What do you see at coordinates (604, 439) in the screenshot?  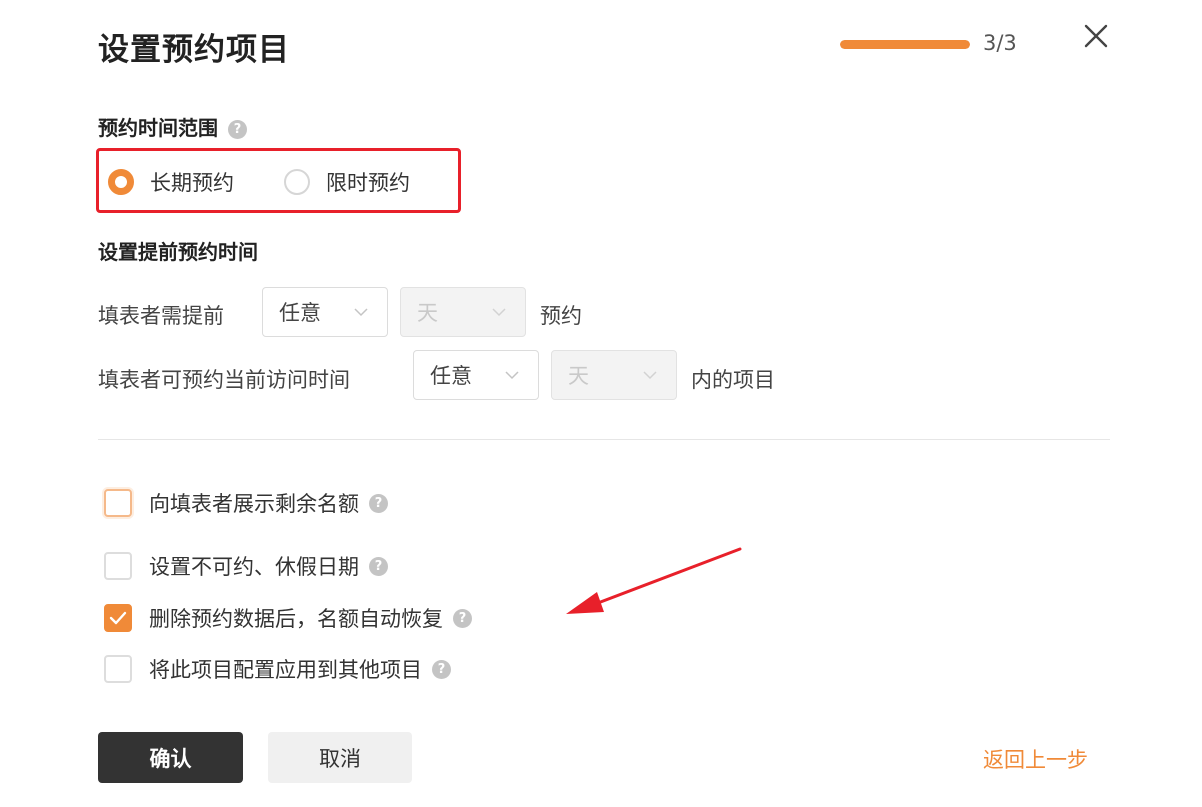 I see `divider` at bounding box center [604, 439].